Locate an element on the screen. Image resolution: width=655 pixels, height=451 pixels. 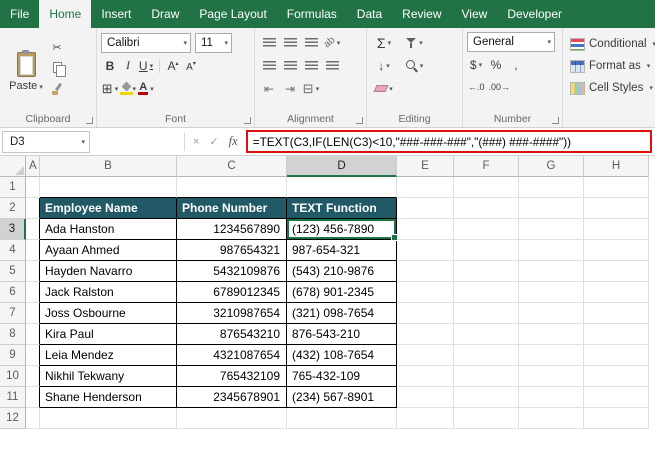
tab-data: Data is located at coordinates (369, 14).